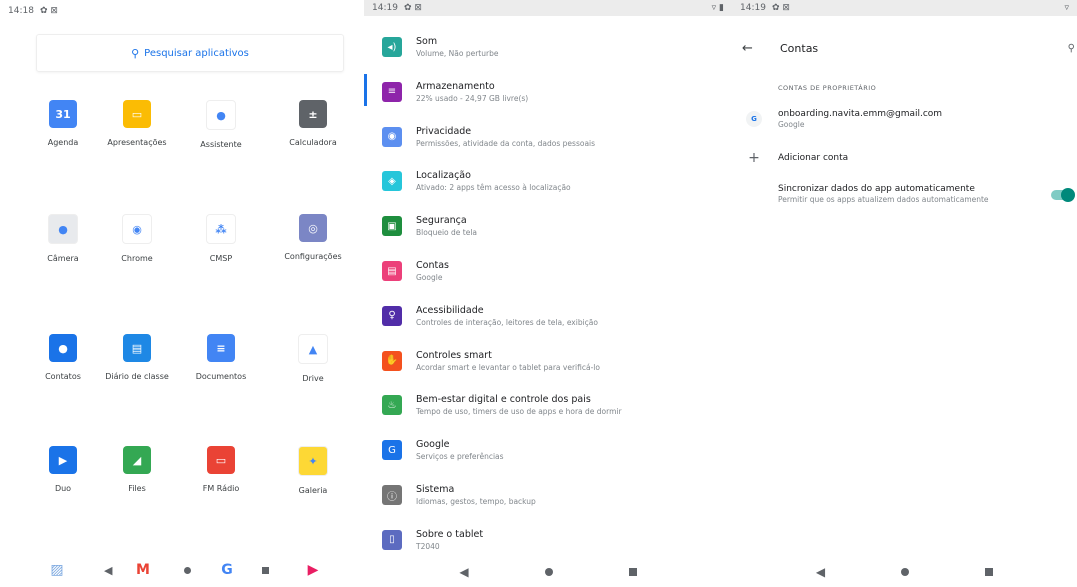 This screenshot has height=587, width=1077. I want to click on settings-item-title: Sistema, so click(435, 489).